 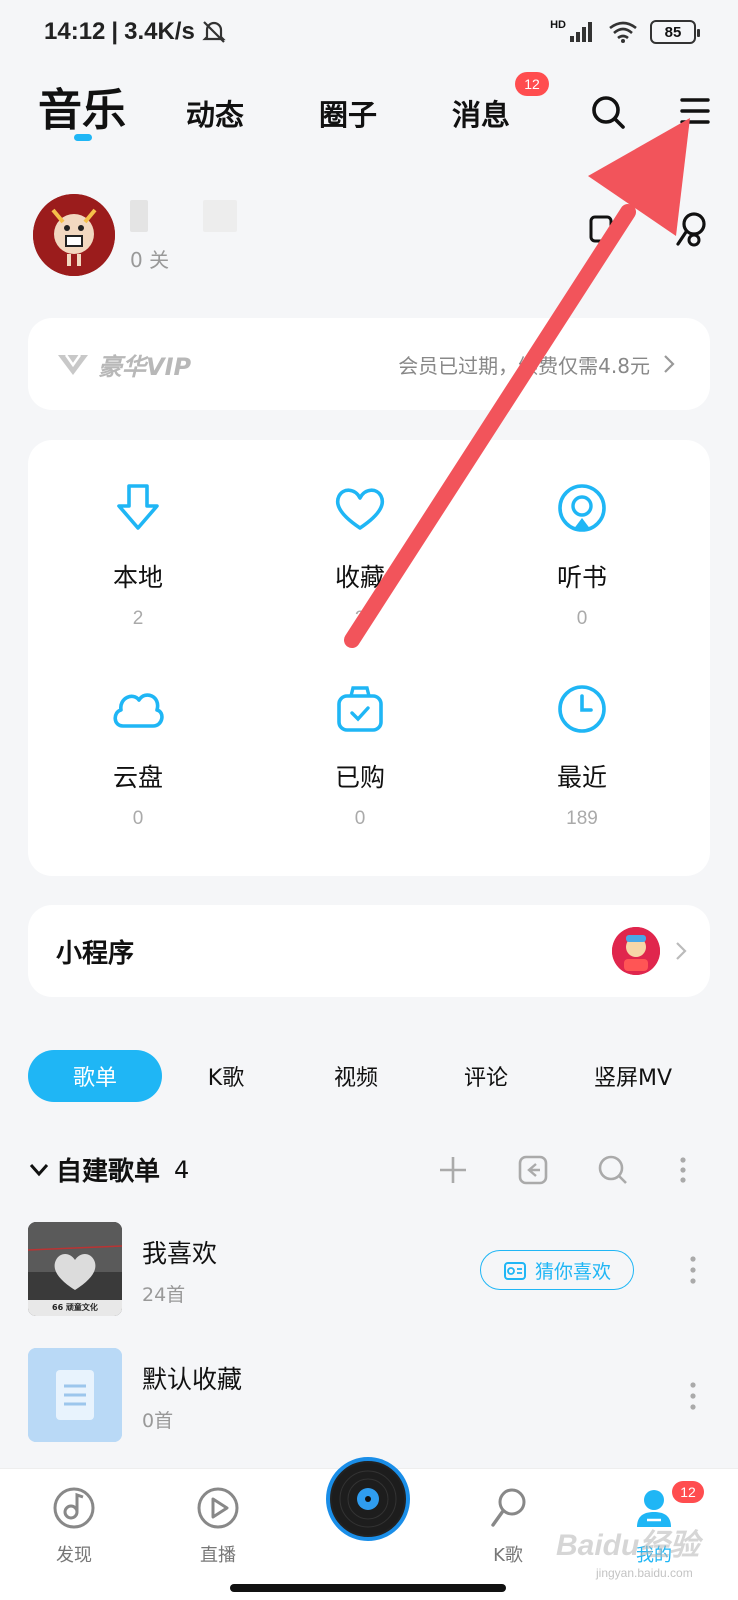 I want to click on content-tabs: 歌单 K歌 视频 评论 竖屏MV, so click(x=369, y=1076).